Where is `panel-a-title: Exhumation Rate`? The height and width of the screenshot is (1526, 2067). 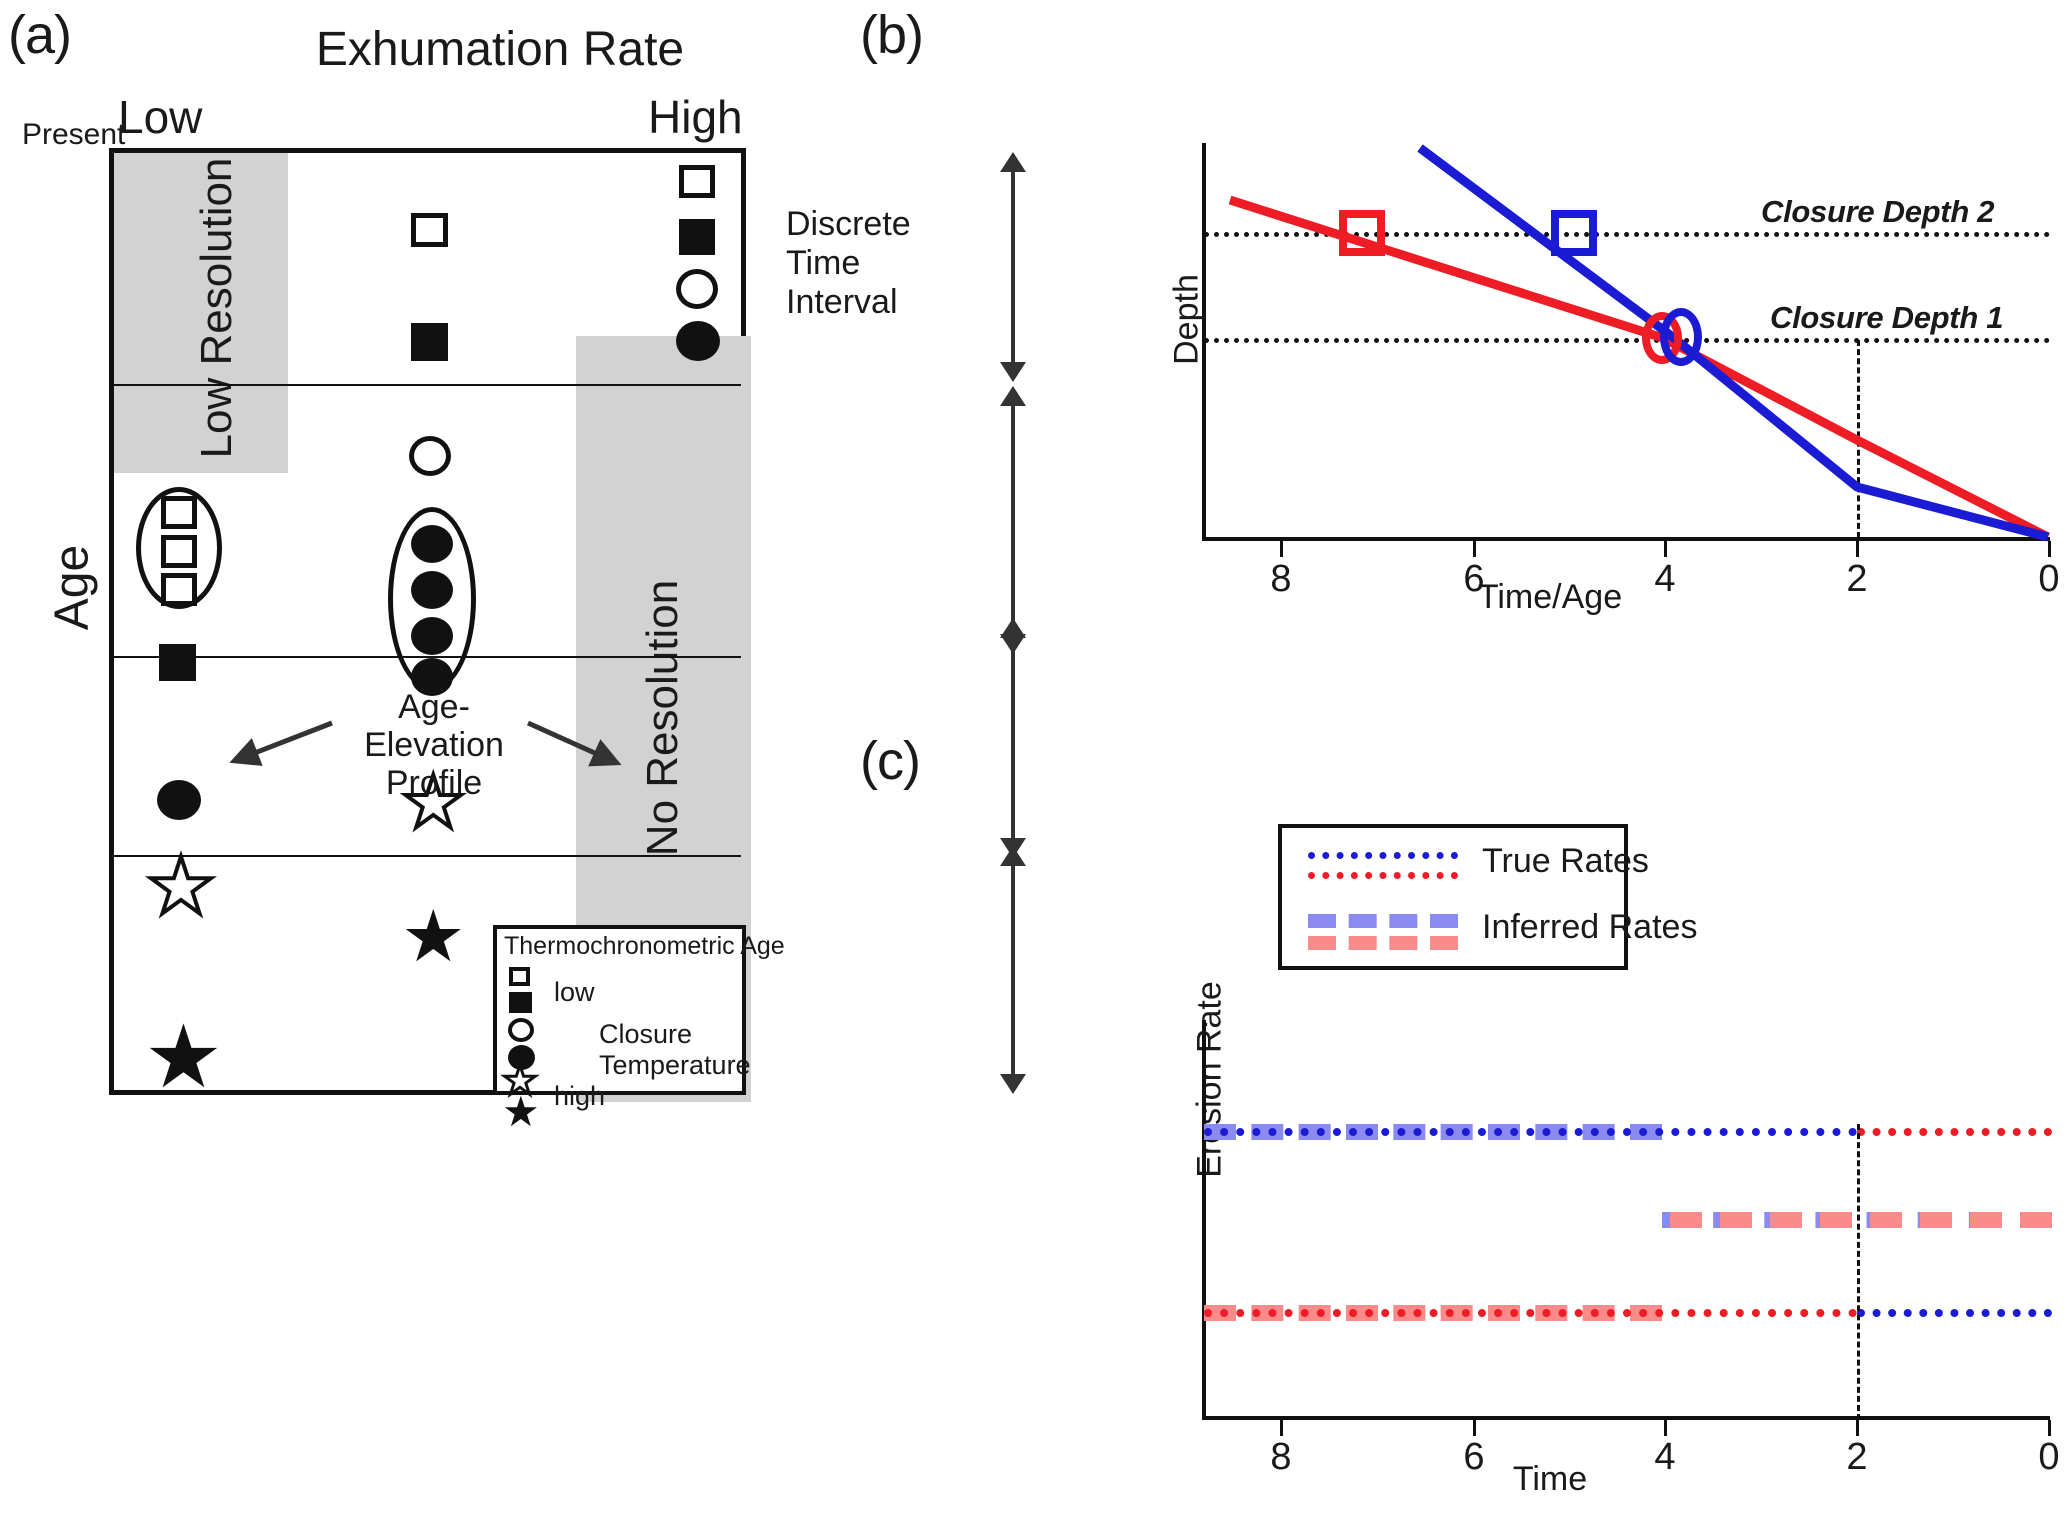
panel-a-title: Exhumation Rate is located at coordinates (500, 49).